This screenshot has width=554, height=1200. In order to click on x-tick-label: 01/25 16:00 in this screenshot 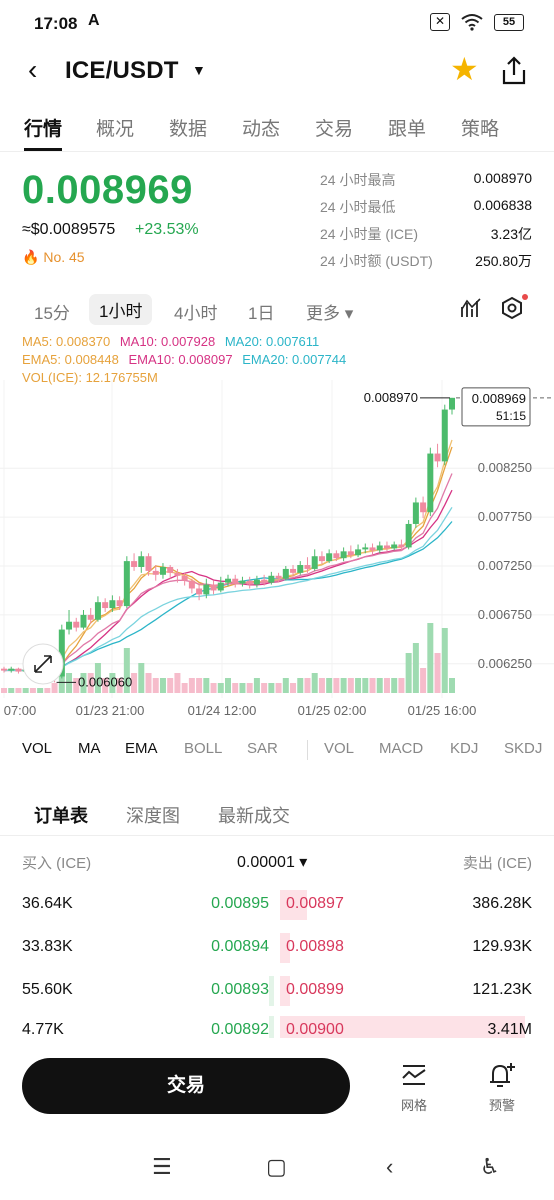, I will do `click(442, 710)`.